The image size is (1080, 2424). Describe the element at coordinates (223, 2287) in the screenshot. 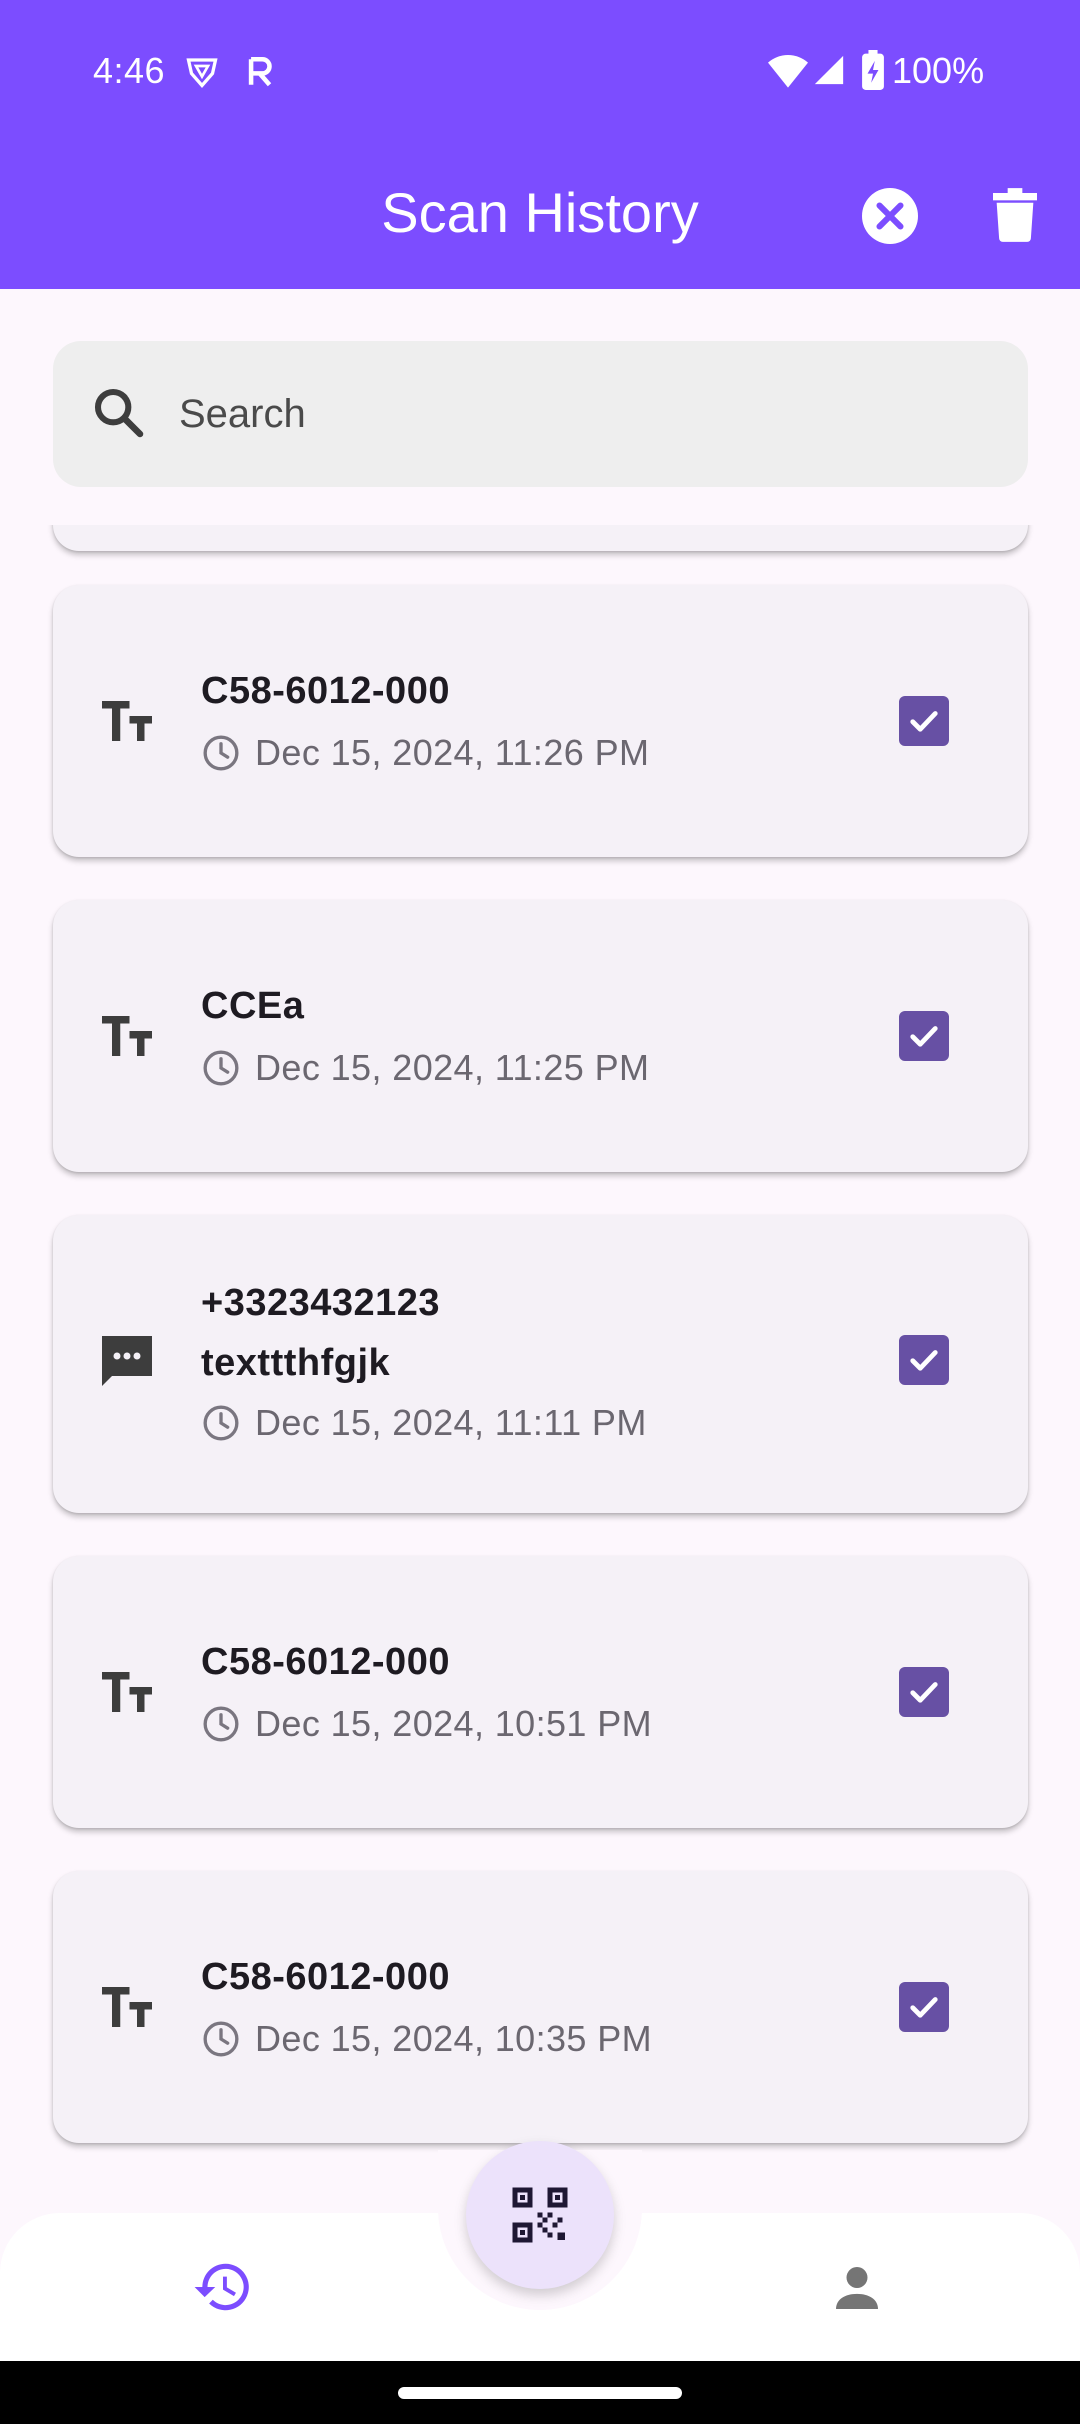

I see `history-icon` at that location.